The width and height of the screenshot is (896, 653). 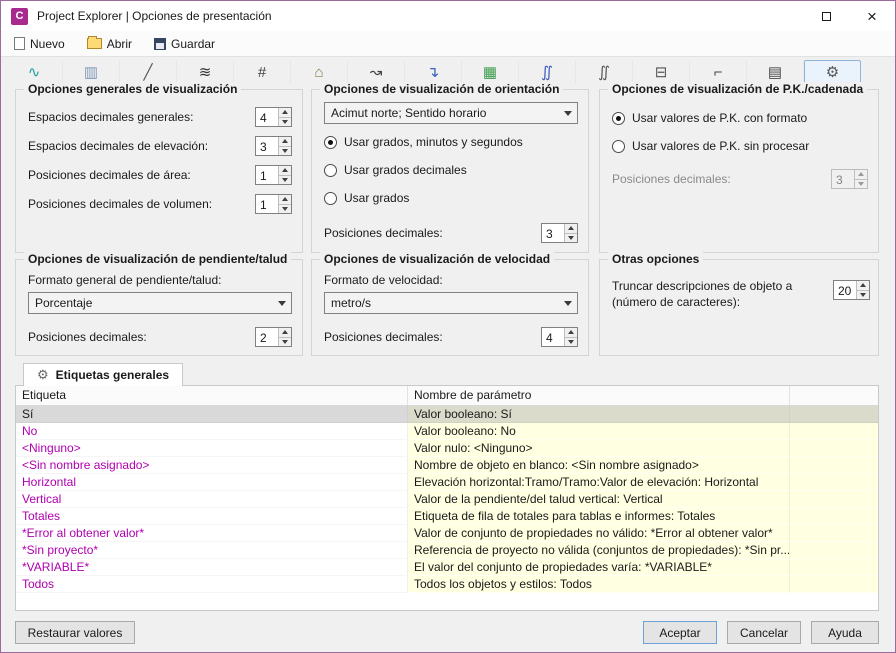 What do you see at coordinates (109, 44) in the screenshot?
I see `open-button: Abrir` at bounding box center [109, 44].